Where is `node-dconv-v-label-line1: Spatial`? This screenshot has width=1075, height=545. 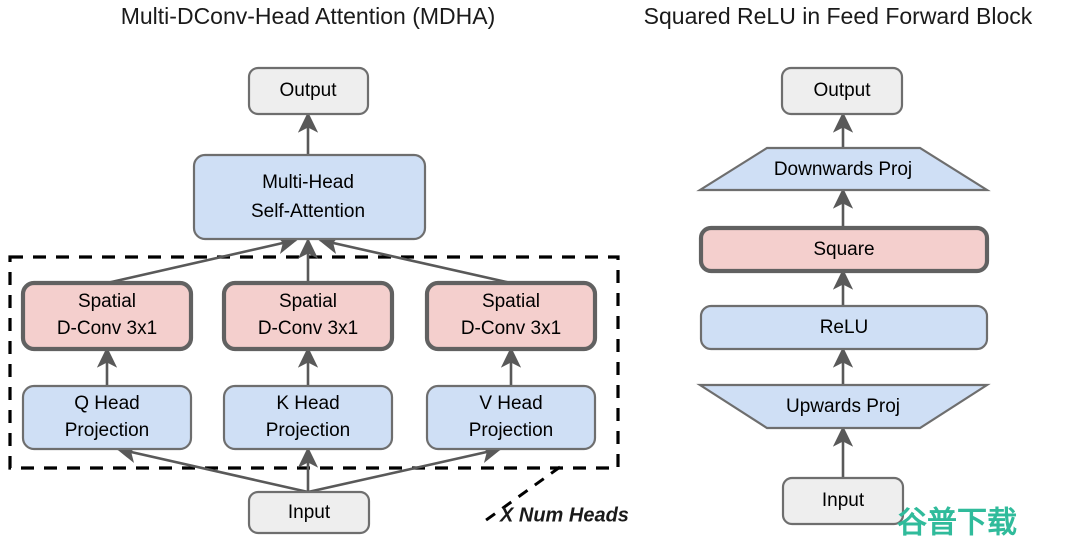
node-dconv-v-label-line1: Spatial is located at coordinates (511, 301).